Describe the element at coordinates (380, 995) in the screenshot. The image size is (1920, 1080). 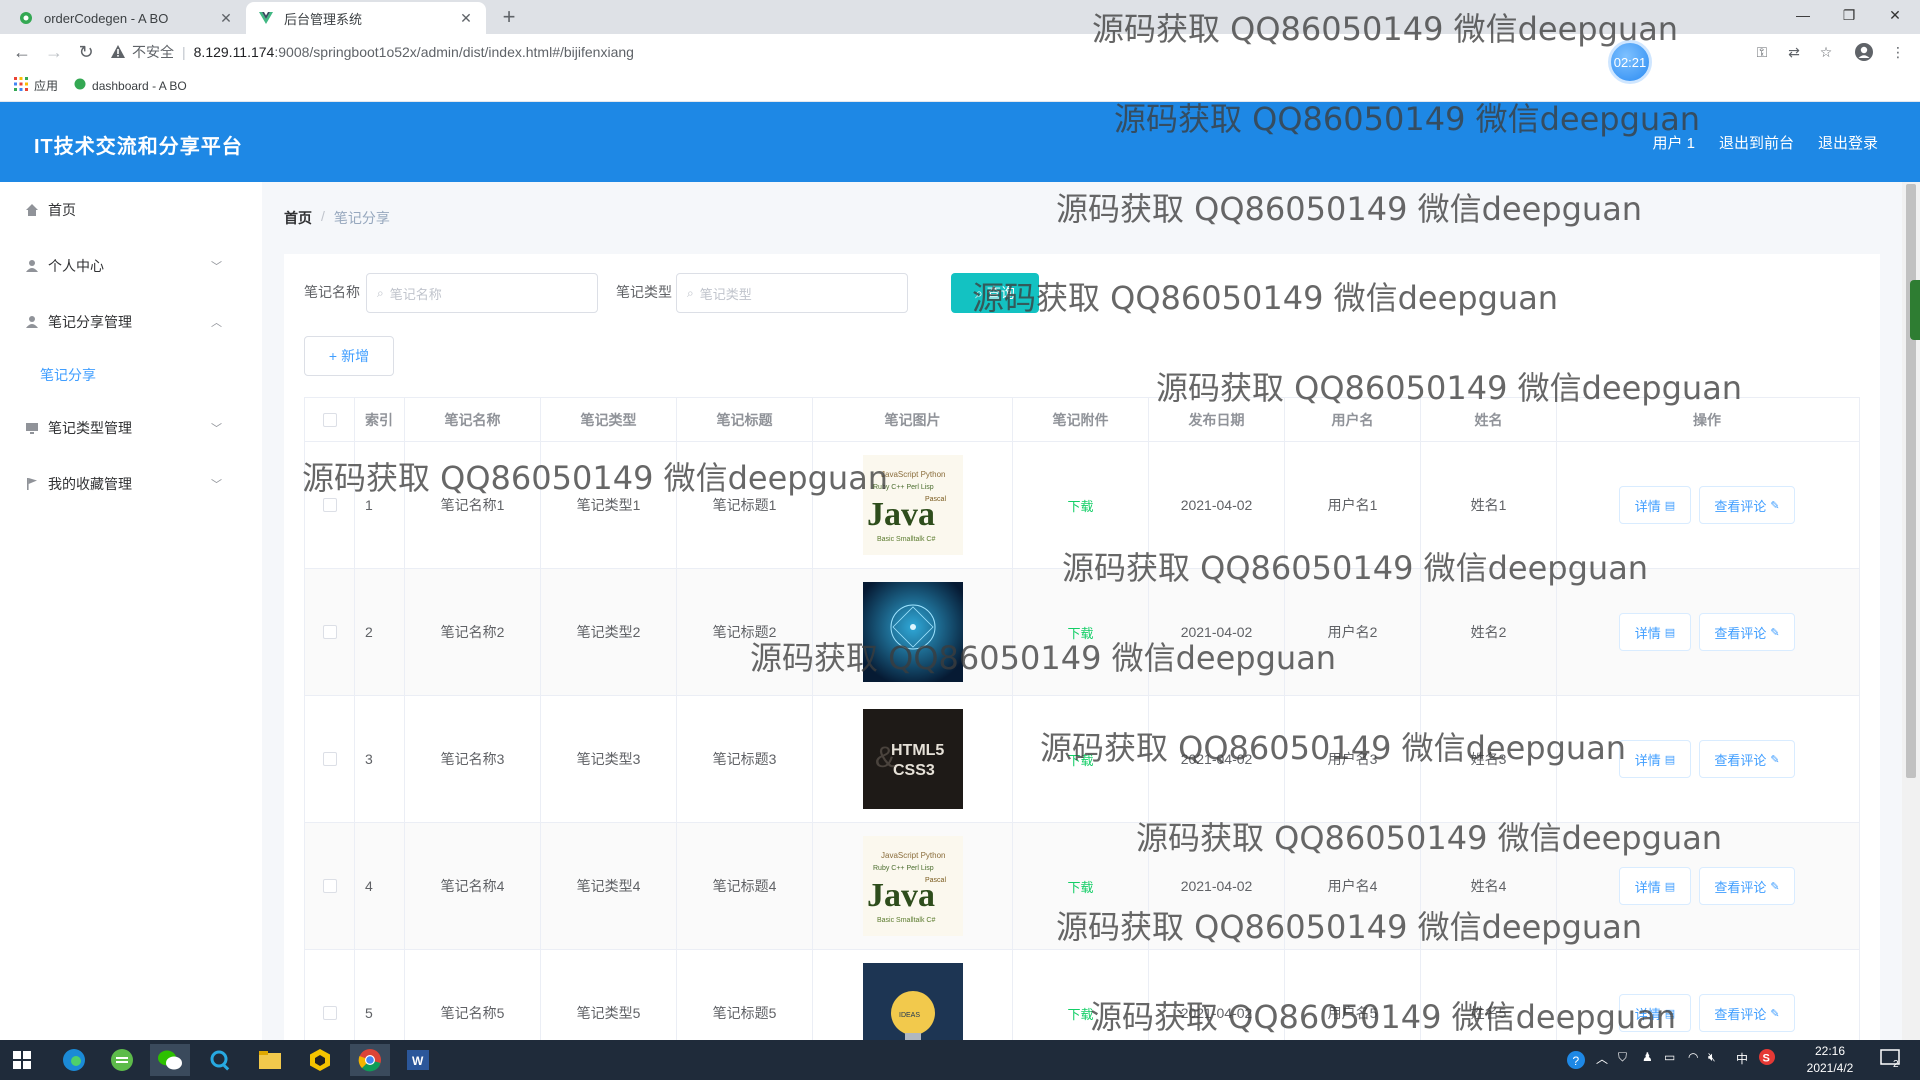
I see `cell-index: 5` at that location.